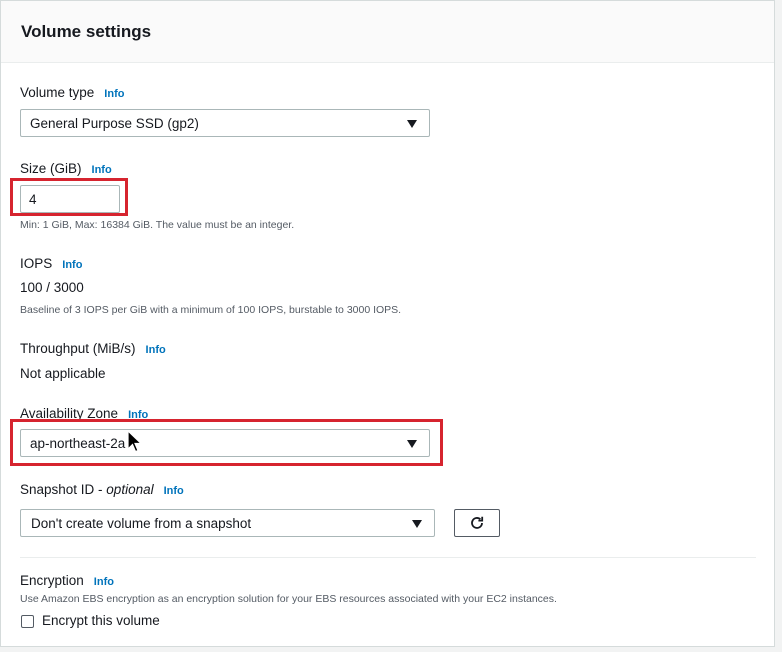 The width and height of the screenshot is (782, 652). What do you see at coordinates (63, 373) in the screenshot?
I see `throughput-value: Not applicable` at bounding box center [63, 373].